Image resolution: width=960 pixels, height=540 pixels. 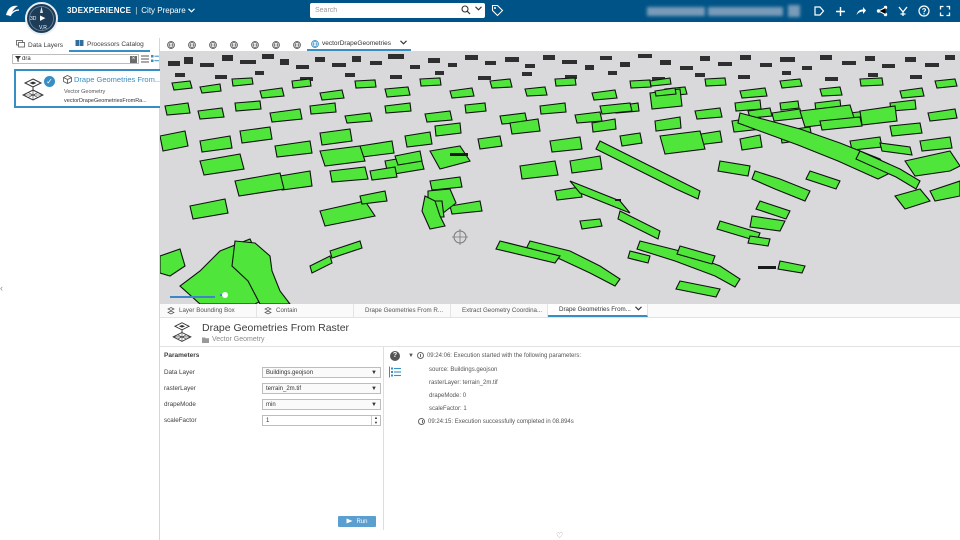 I want to click on tab-contain: Contain, so click(x=305, y=310).